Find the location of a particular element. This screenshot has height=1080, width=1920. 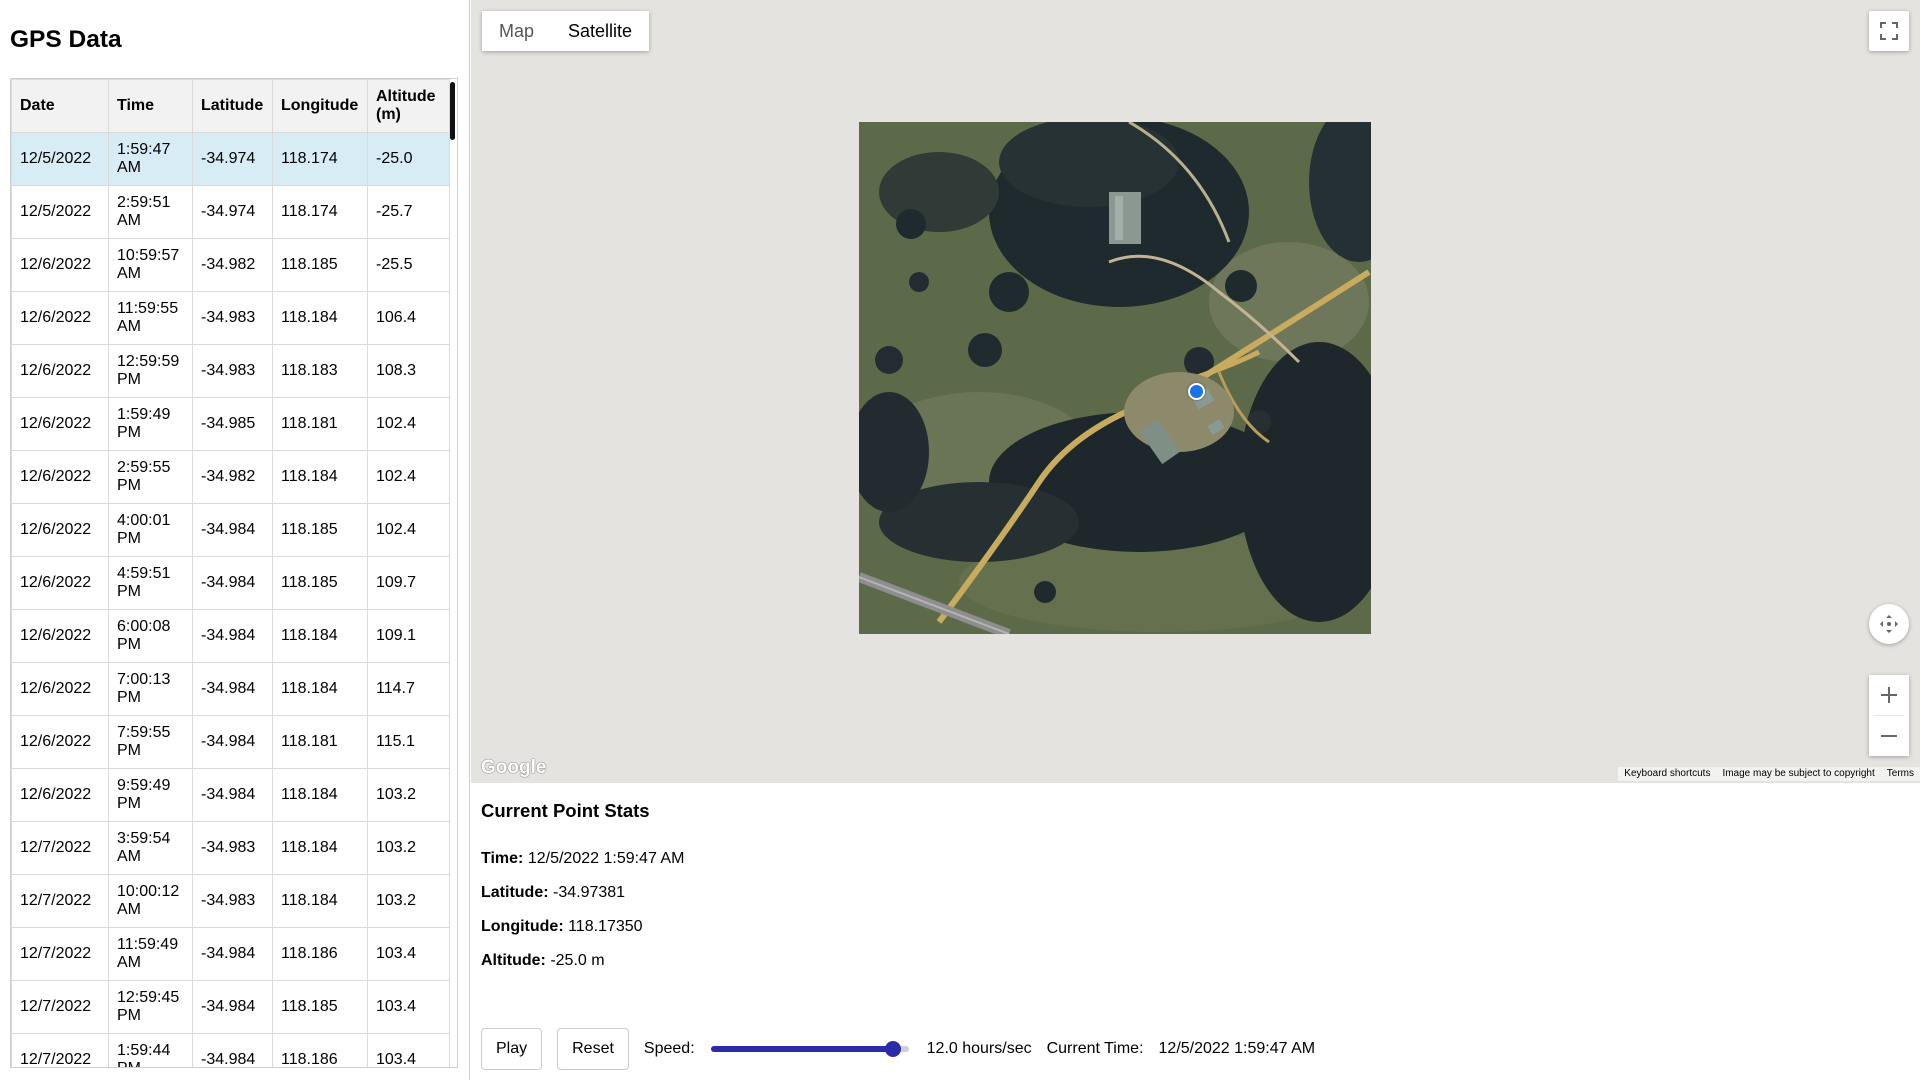

speed-value: 12.0 hours/sec is located at coordinates (979, 1048).